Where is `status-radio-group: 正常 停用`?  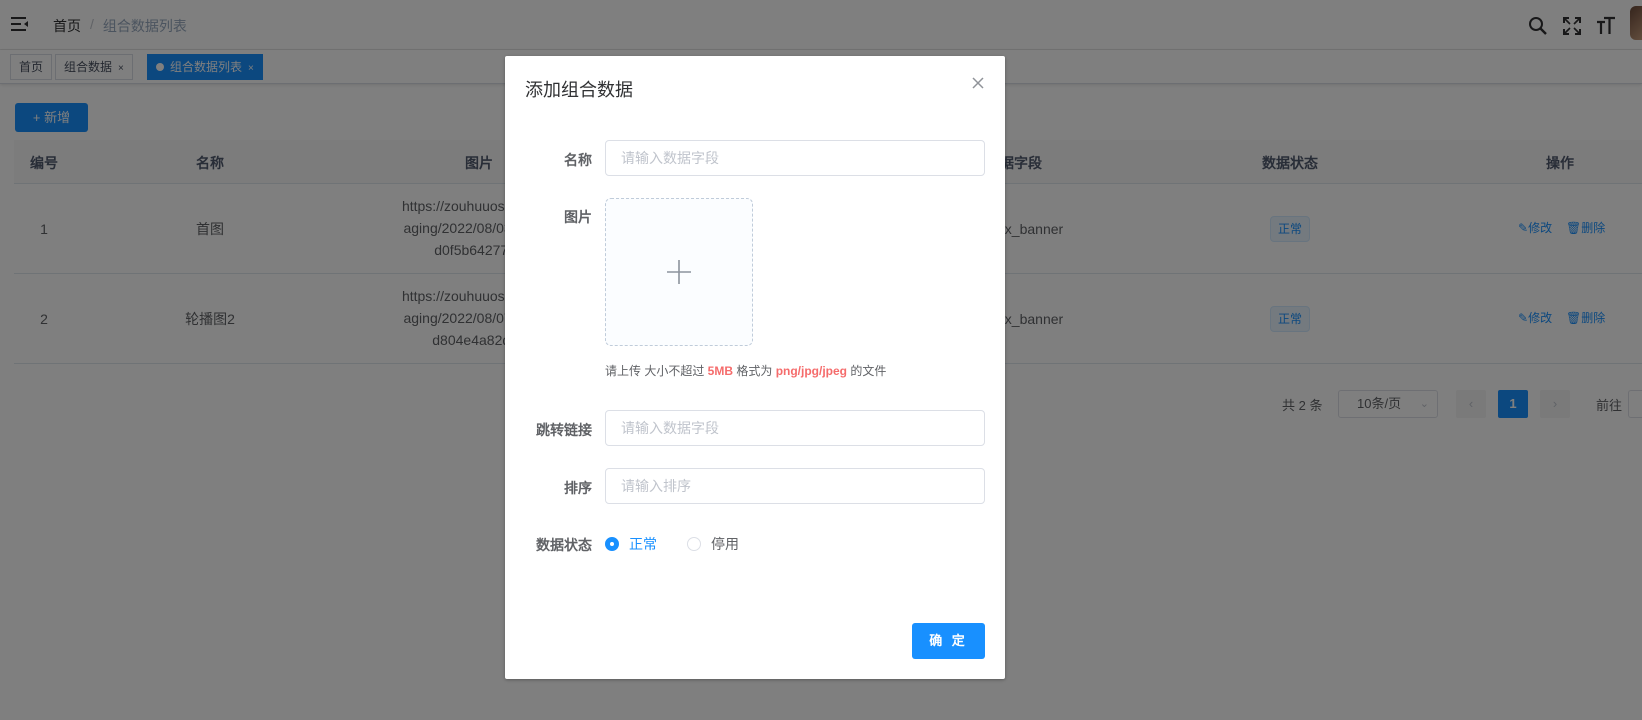 status-radio-group: 正常 停用 is located at coordinates (687, 544).